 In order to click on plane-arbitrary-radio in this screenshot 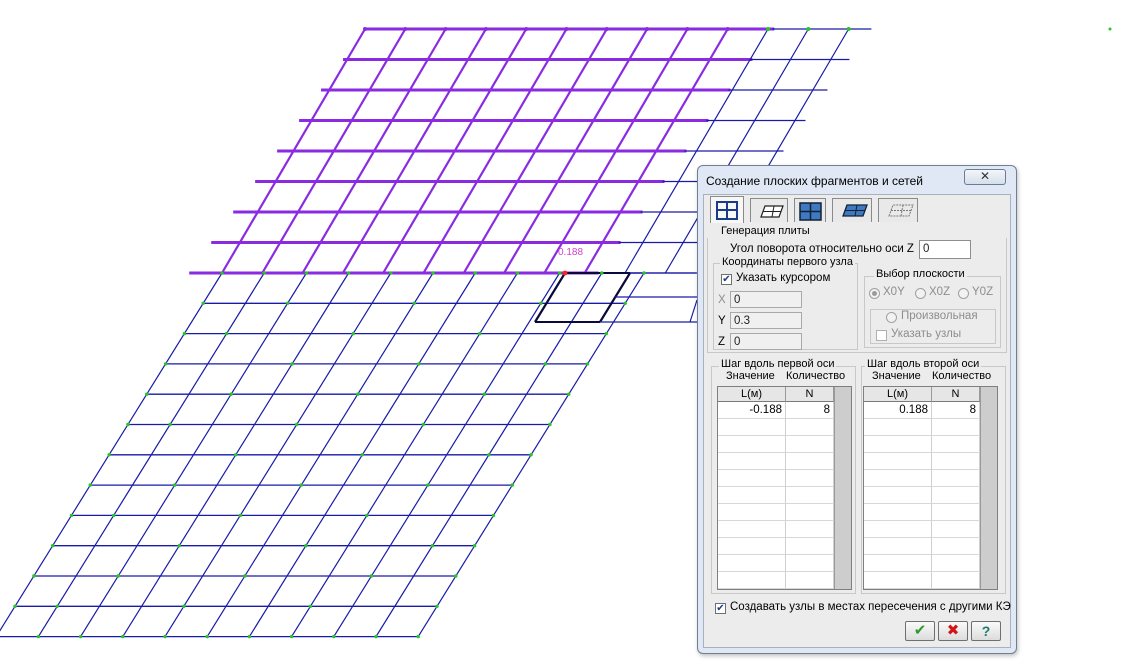, I will do `click(891, 317)`.